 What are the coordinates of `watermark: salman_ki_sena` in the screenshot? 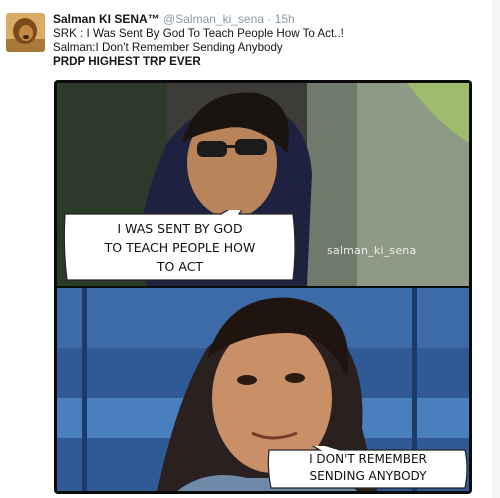 It's located at (372, 250).